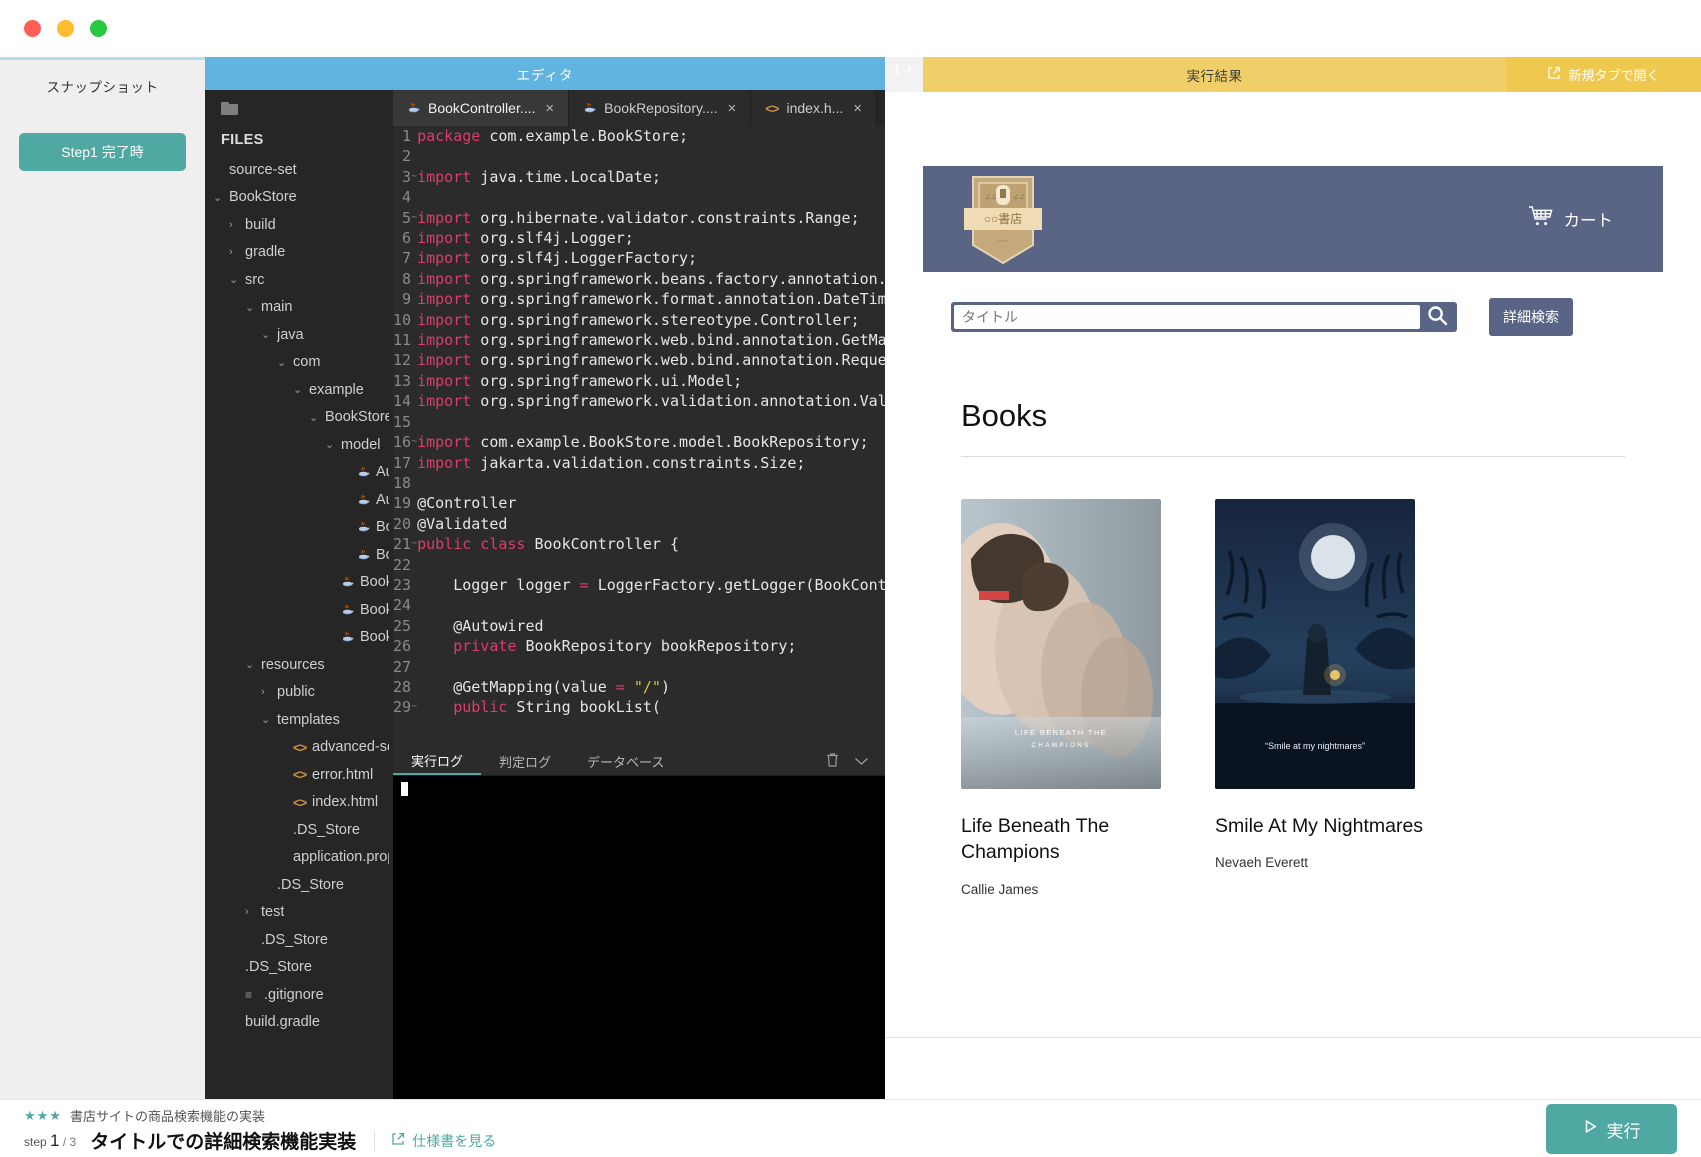 This screenshot has height=1157, width=1701. What do you see at coordinates (345, 802) in the screenshot?
I see `file-tree-item-label: index.html` at bounding box center [345, 802].